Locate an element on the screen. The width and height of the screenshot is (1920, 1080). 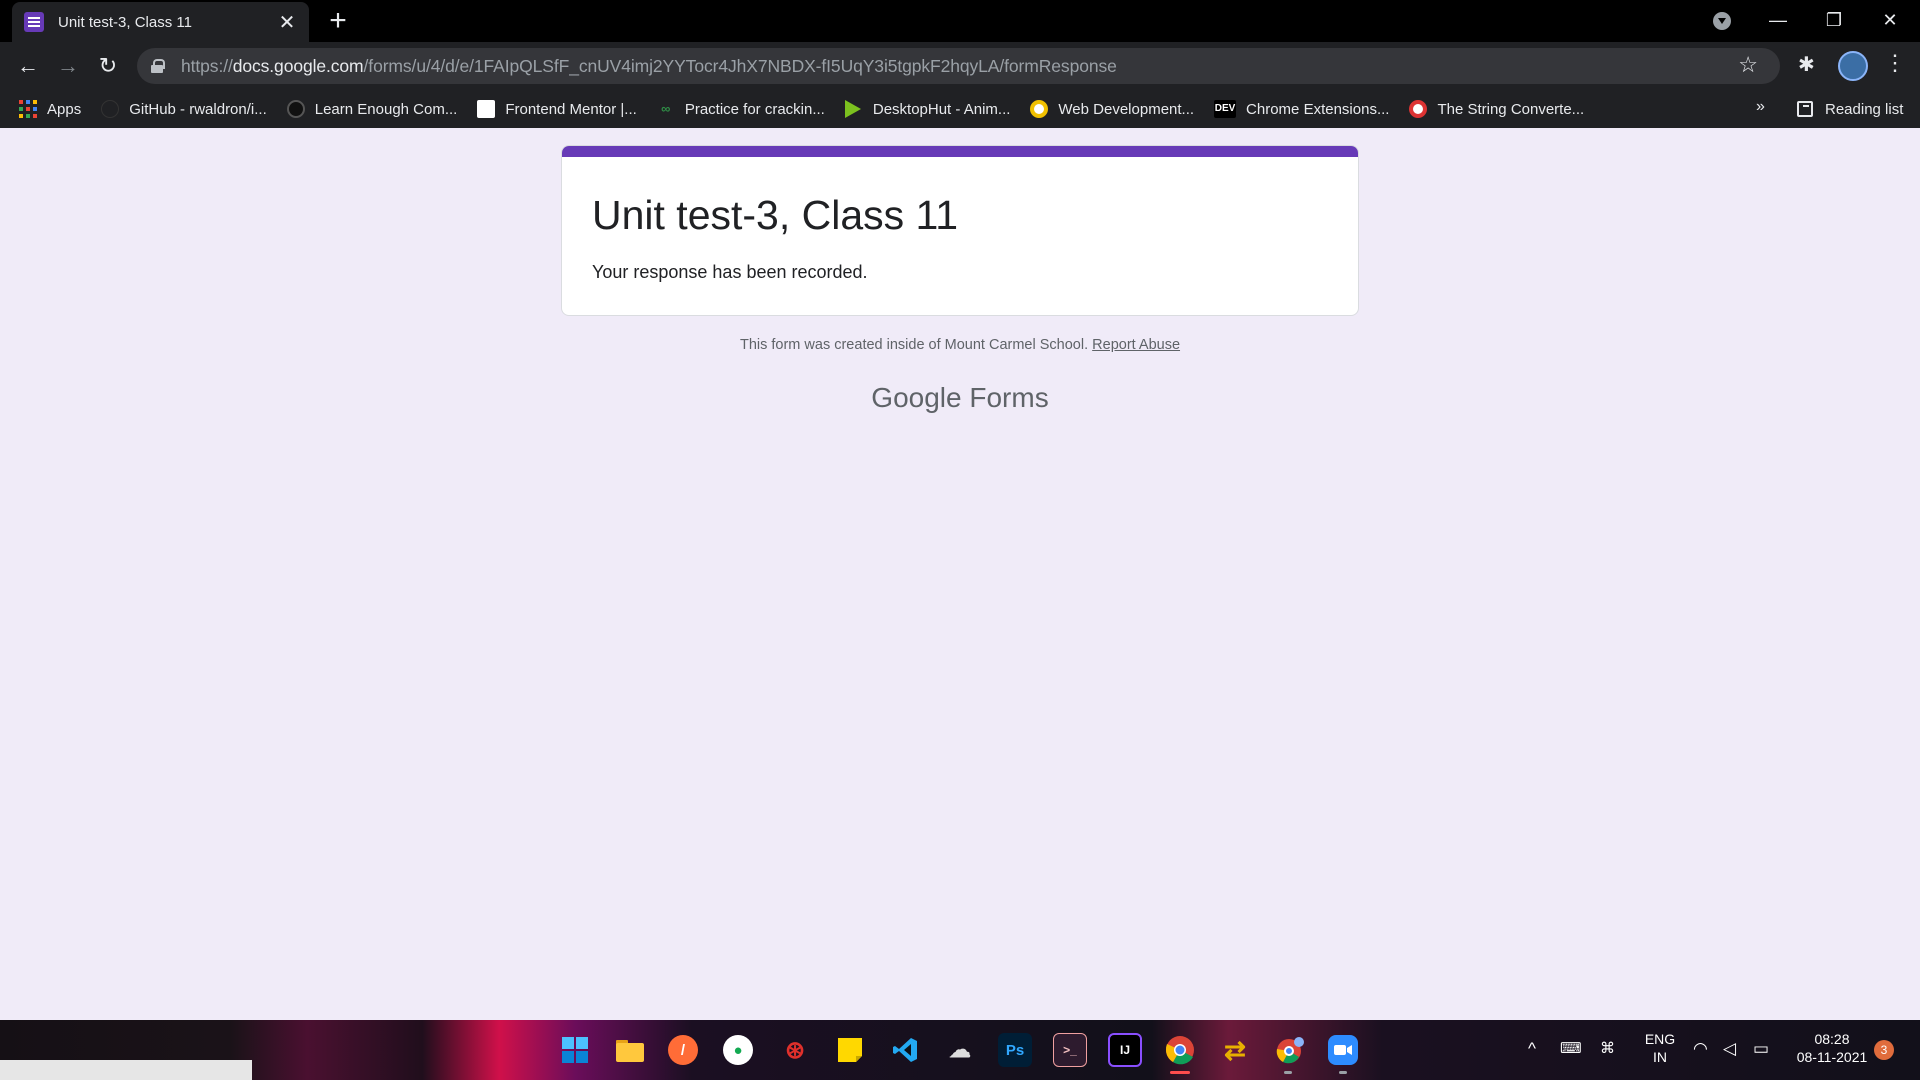
report-abuse-link: Report Abuse is located at coordinates (1136, 345).